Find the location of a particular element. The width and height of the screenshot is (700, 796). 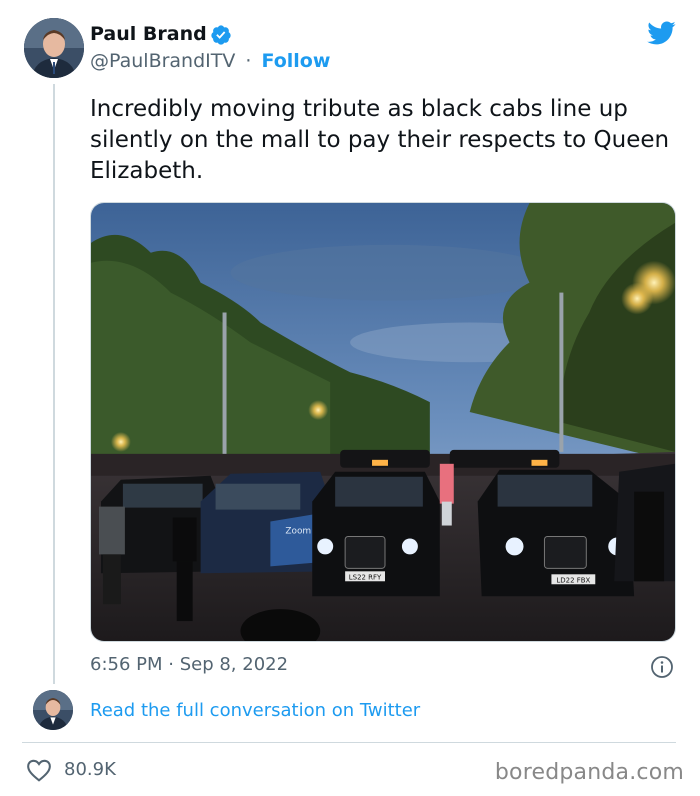

conversation-avatar is located at coordinates (53, 710).